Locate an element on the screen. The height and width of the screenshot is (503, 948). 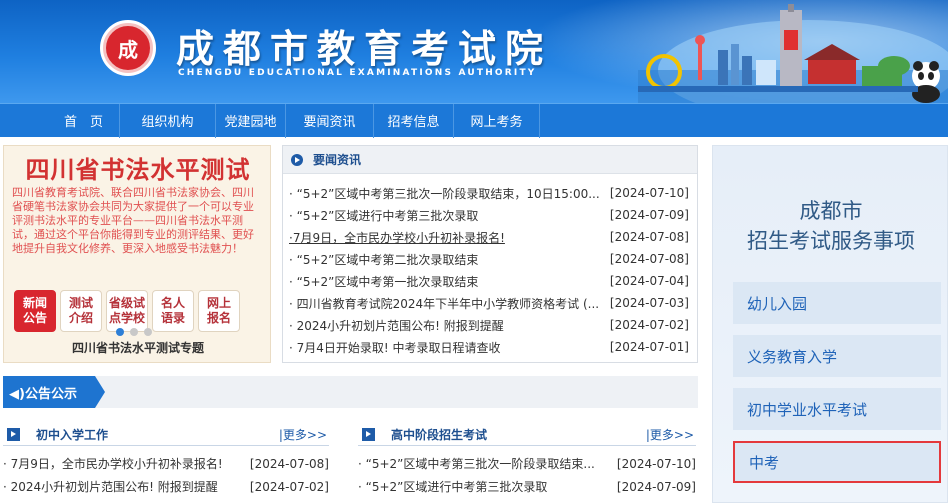
nav-news: 要闻资讯 is located at coordinates (330, 120).